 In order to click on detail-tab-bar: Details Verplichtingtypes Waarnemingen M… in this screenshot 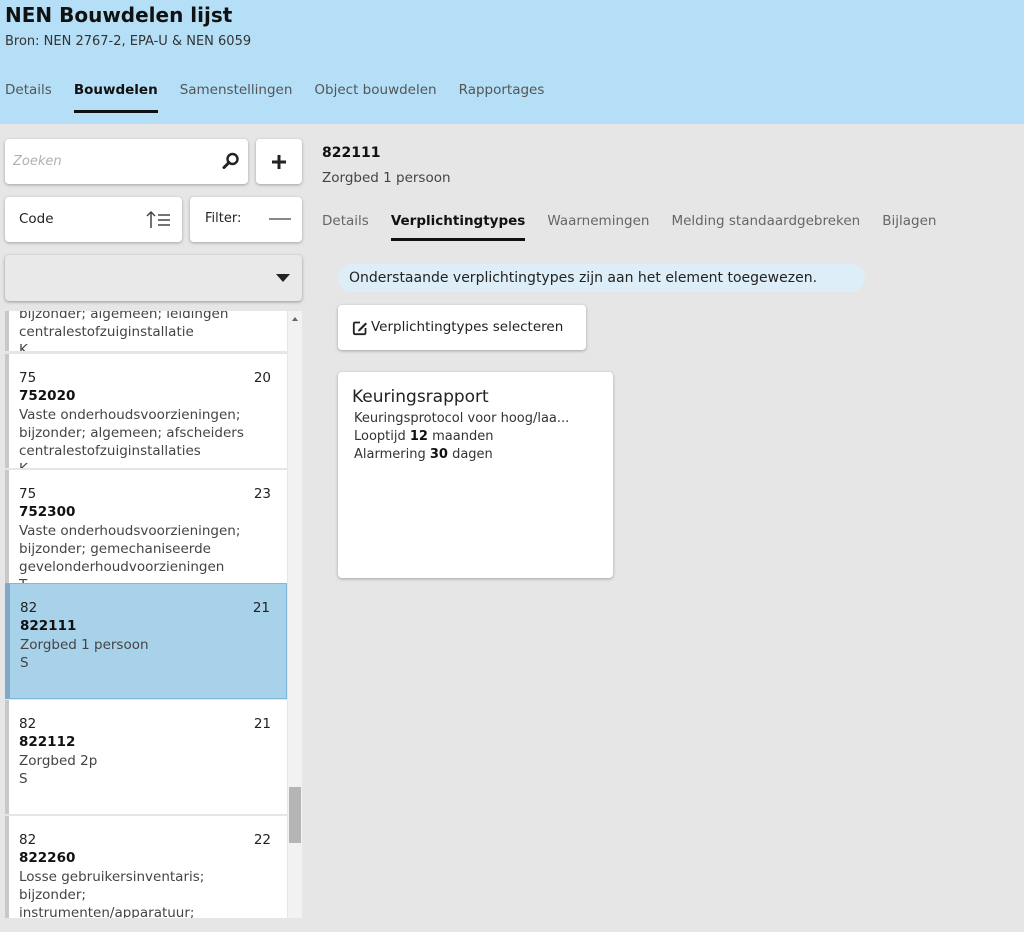, I will do `click(640, 227)`.